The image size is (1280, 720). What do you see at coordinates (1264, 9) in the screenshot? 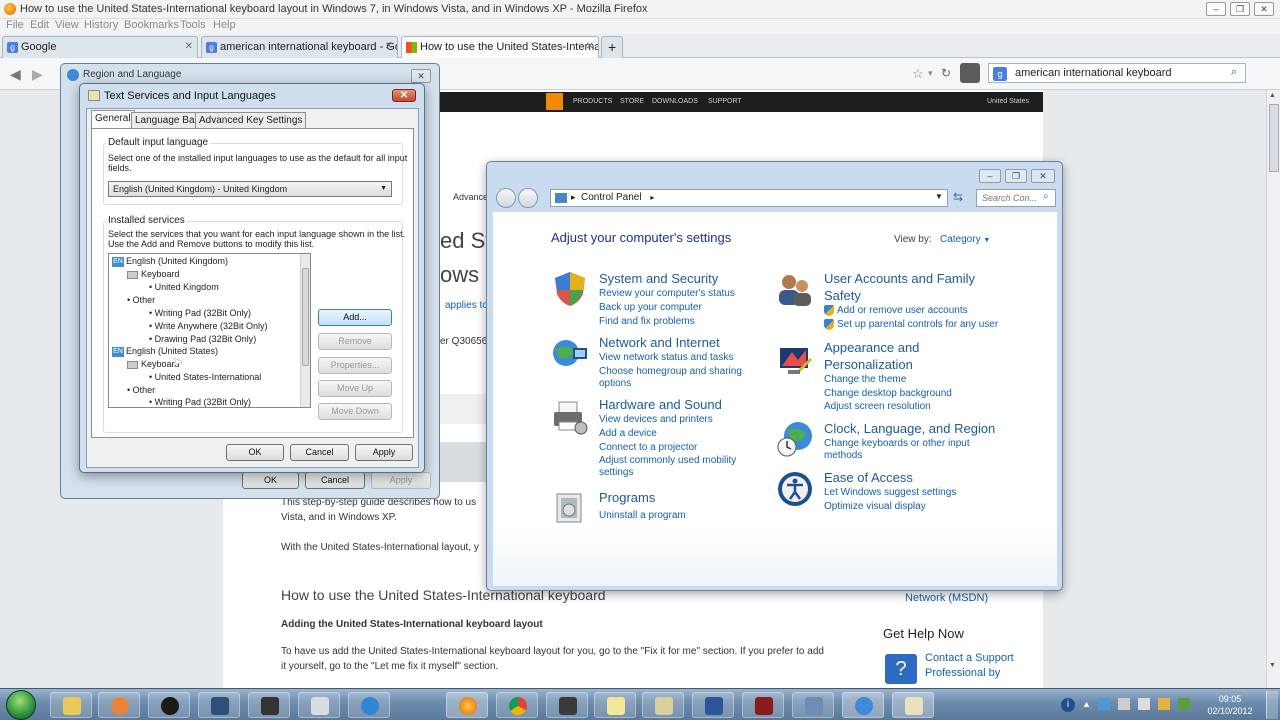
I see `close-button: ✕` at bounding box center [1264, 9].